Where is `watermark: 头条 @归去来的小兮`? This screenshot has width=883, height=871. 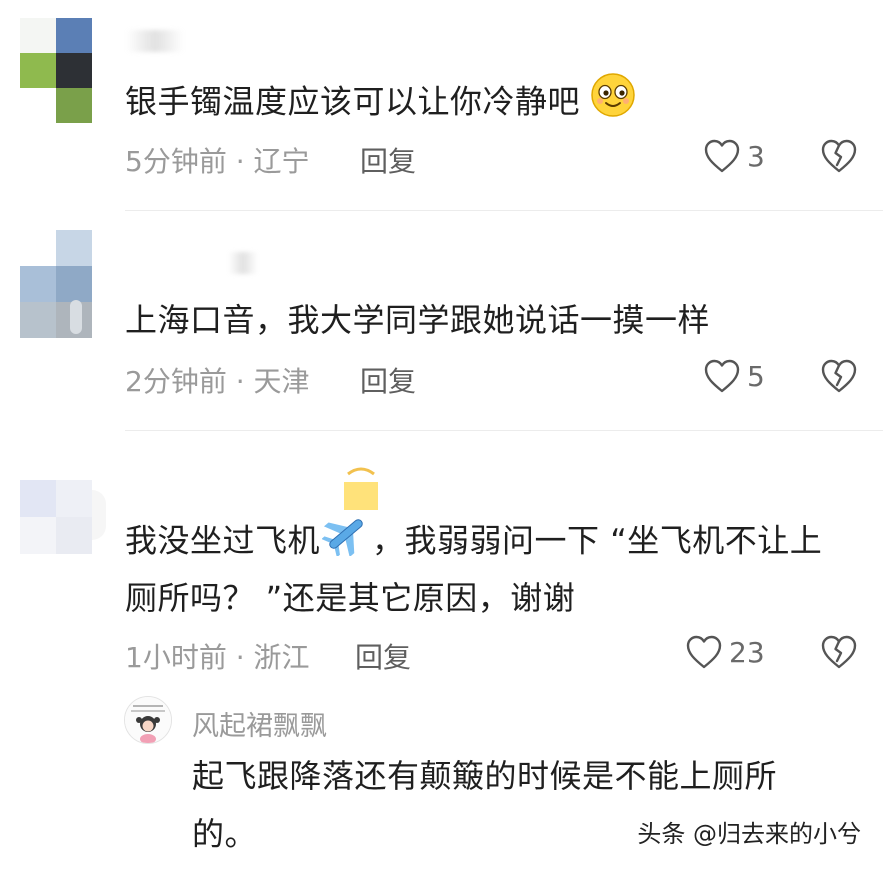 watermark: 头条 @归去来的小兮 is located at coordinates (749, 834).